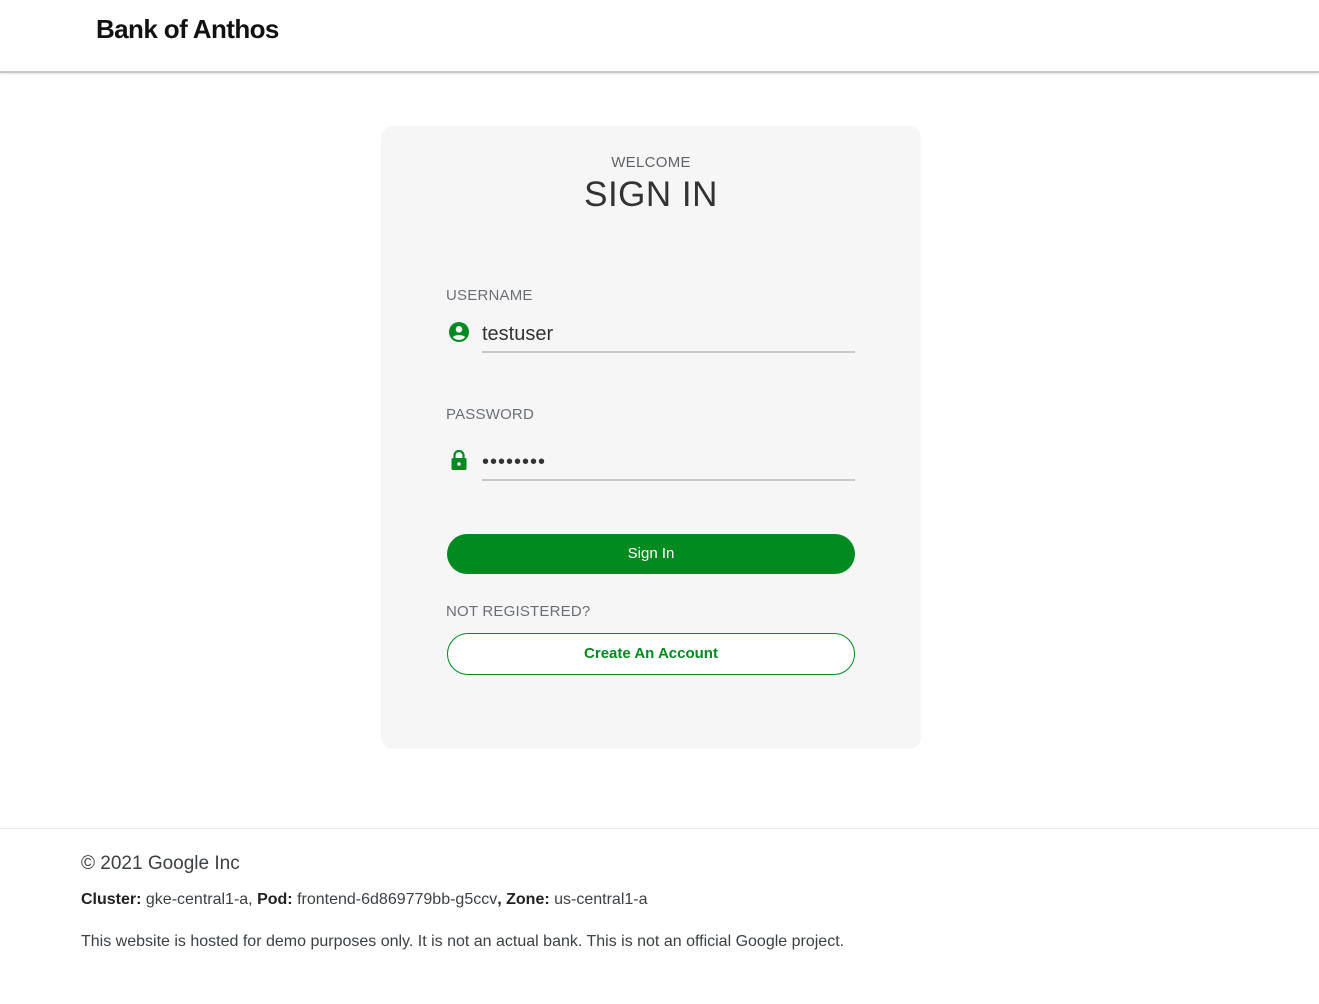 Image resolution: width=1319 pixels, height=1004 pixels. I want to click on welcome-text: WELCOME, so click(651, 162).